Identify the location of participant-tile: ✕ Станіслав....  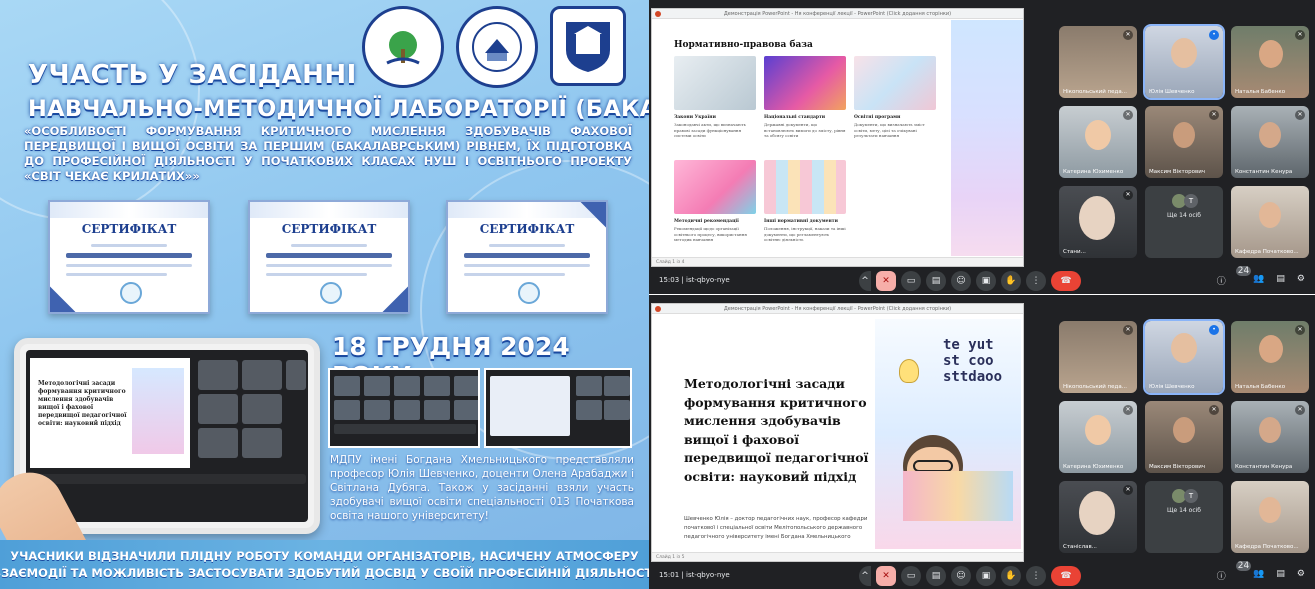
(1098, 517).